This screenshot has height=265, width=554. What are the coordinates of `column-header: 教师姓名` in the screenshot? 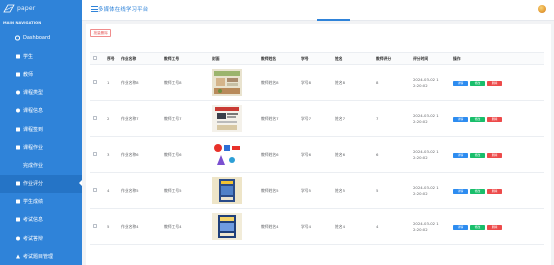 It's located at (278, 58).